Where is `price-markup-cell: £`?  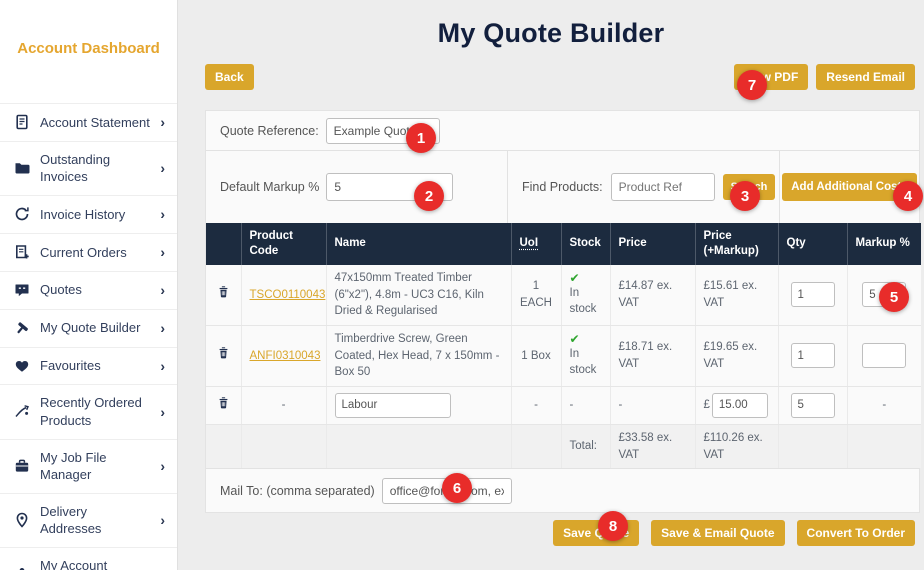
price-markup-cell: £ is located at coordinates (736, 405).